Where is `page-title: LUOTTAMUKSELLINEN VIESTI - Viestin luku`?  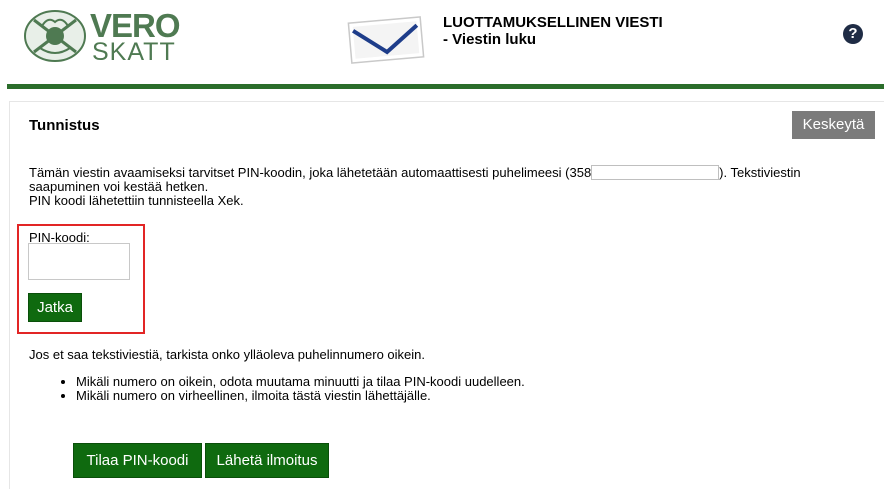 page-title: LUOTTAMUKSELLINEN VIESTI - Viestin luku is located at coordinates (553, 31).